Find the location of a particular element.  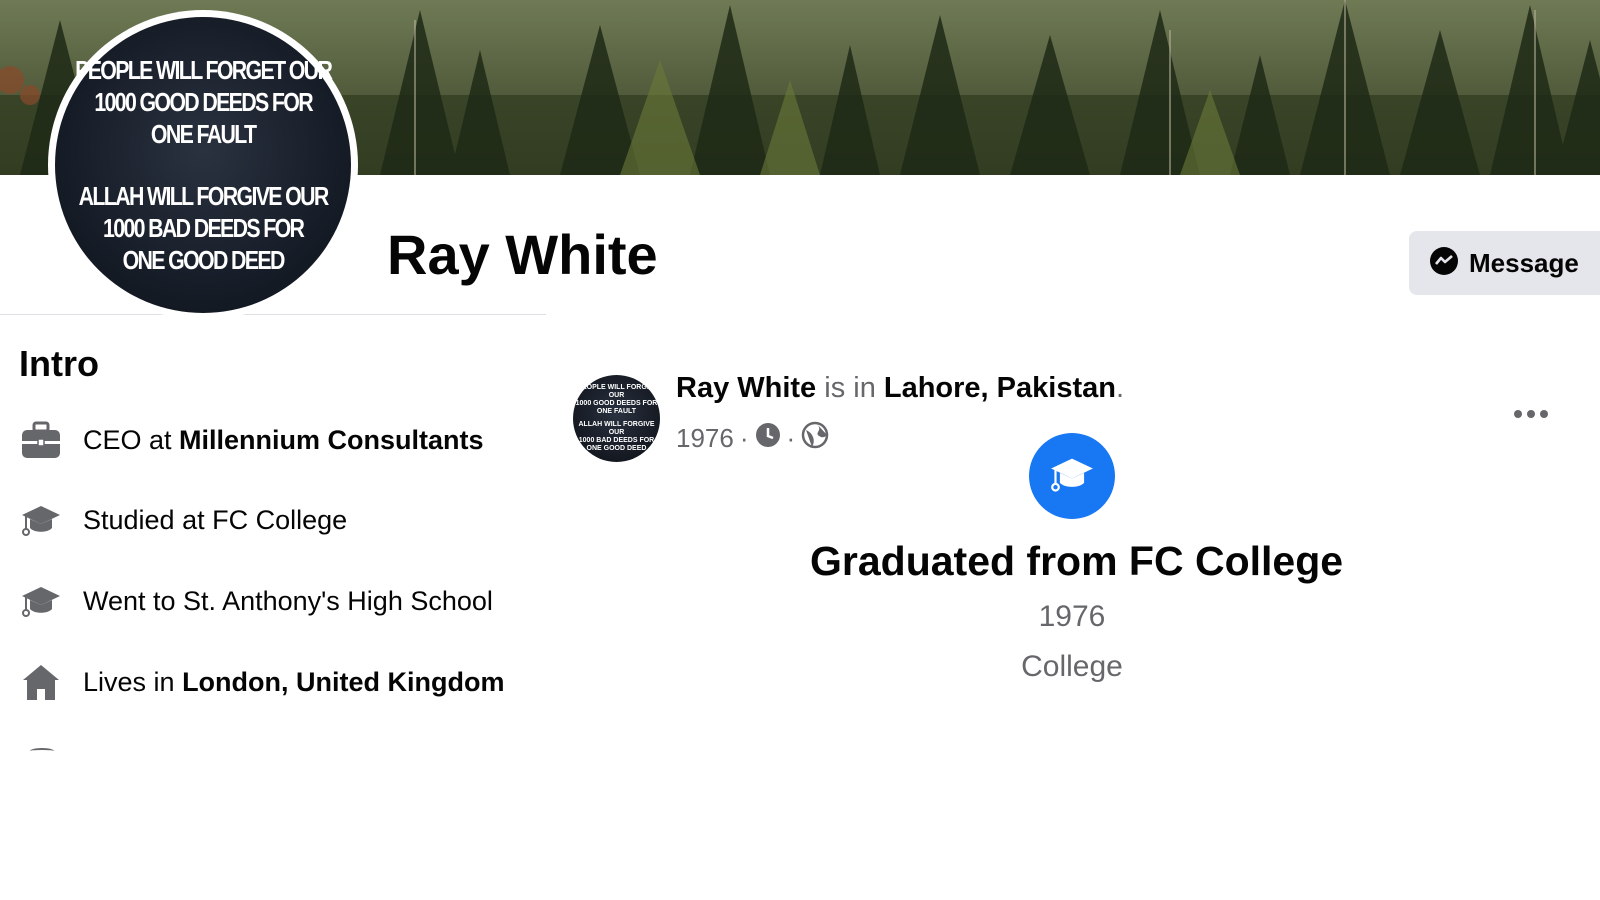

quote-line: PEOPLE WILL FORGET OUR is located at coordinates (203, 70).